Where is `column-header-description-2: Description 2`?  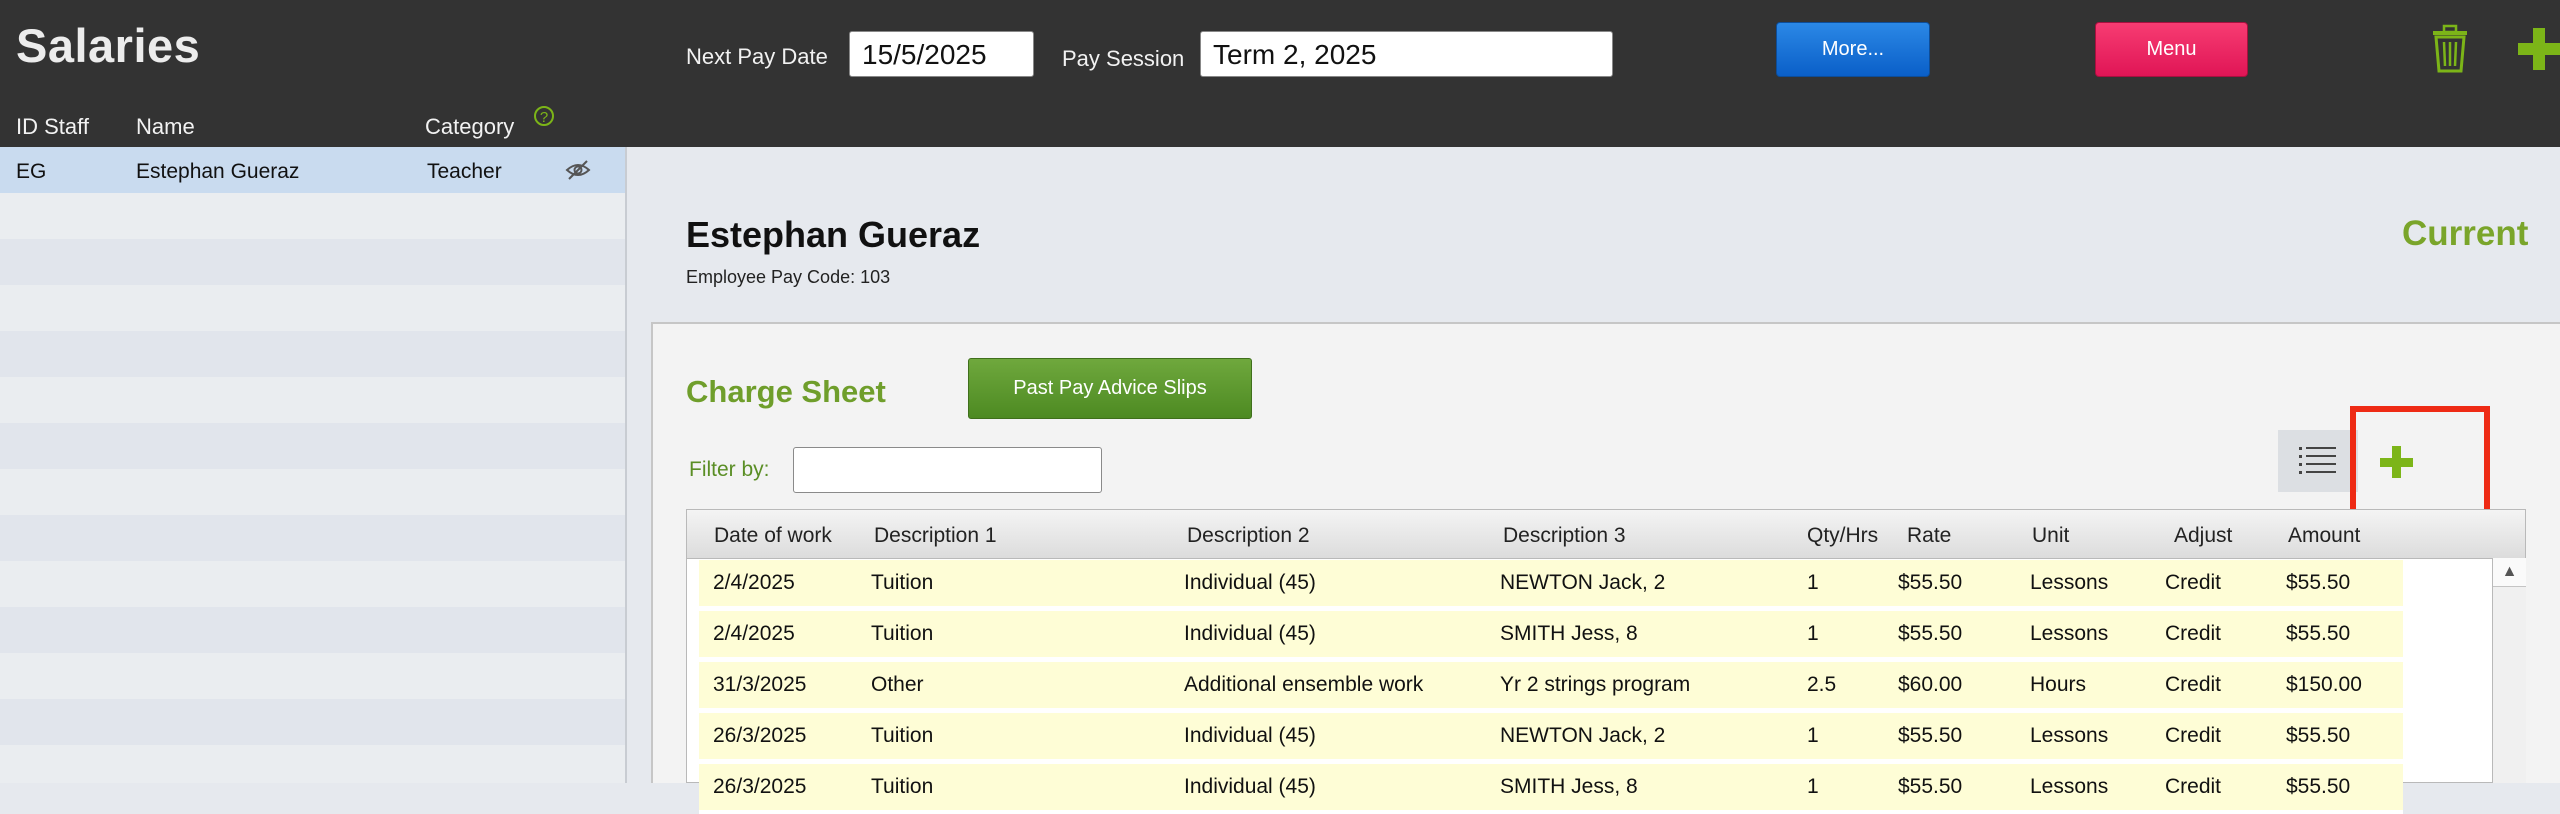 column-header-description-2: Description 2 is located at coordinates (1248, 536).